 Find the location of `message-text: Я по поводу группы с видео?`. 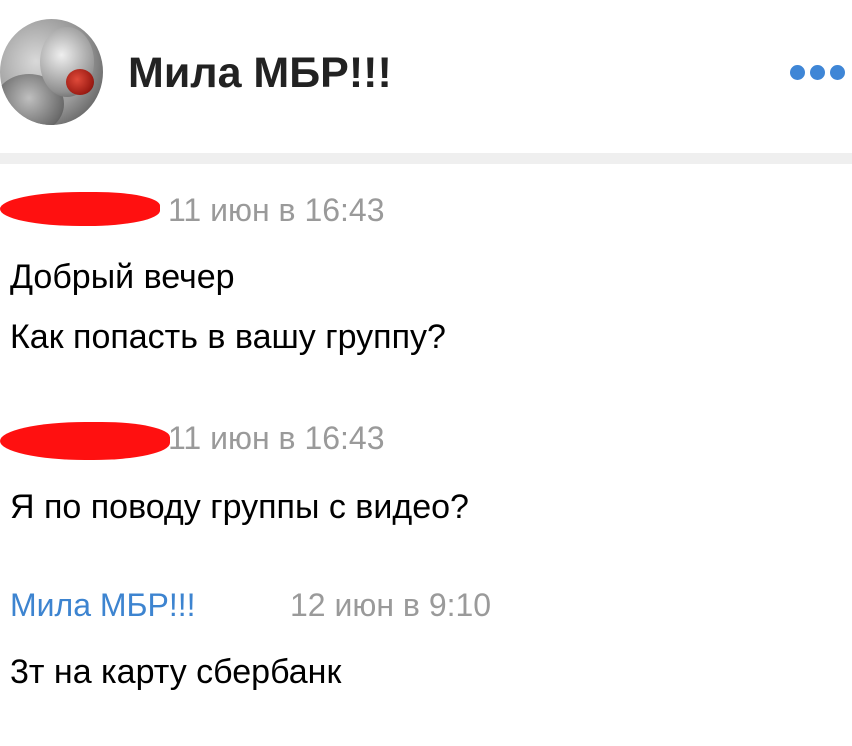

message-text: Я по поводу группы с видео? is located at coordinates (239, 507).